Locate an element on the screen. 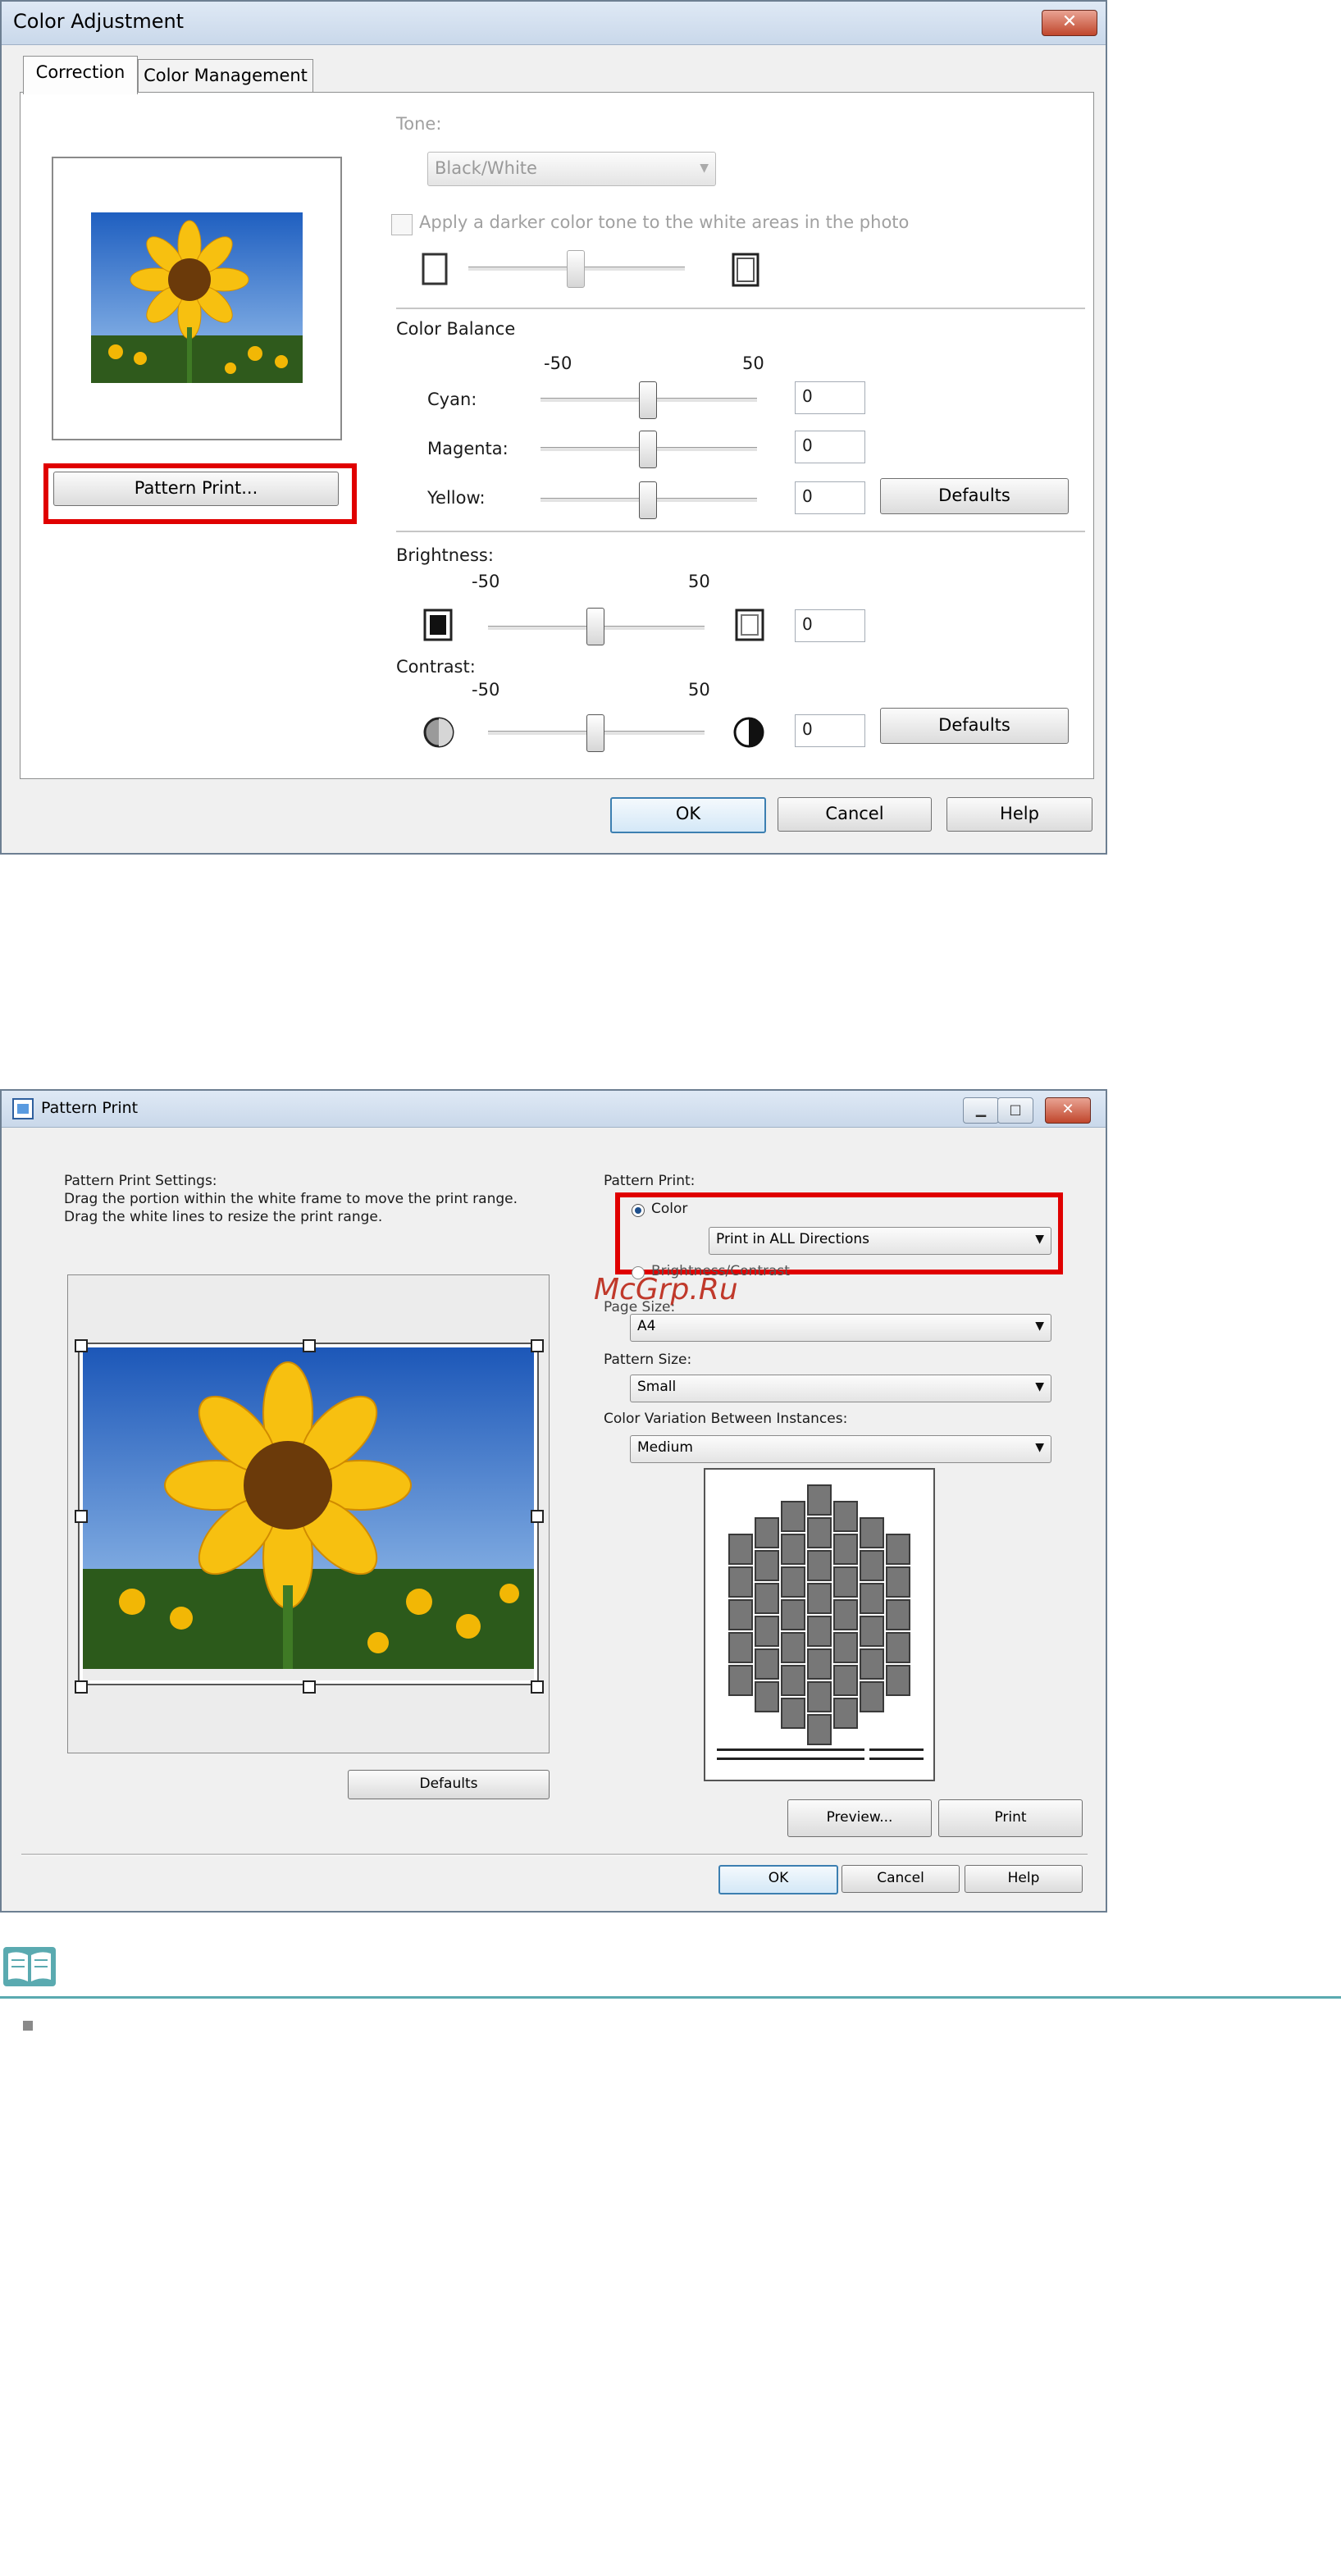 The width and height of the screenshot is (1341, 2576). tab-color-management: Color Management is located at coordinates (225, 76).